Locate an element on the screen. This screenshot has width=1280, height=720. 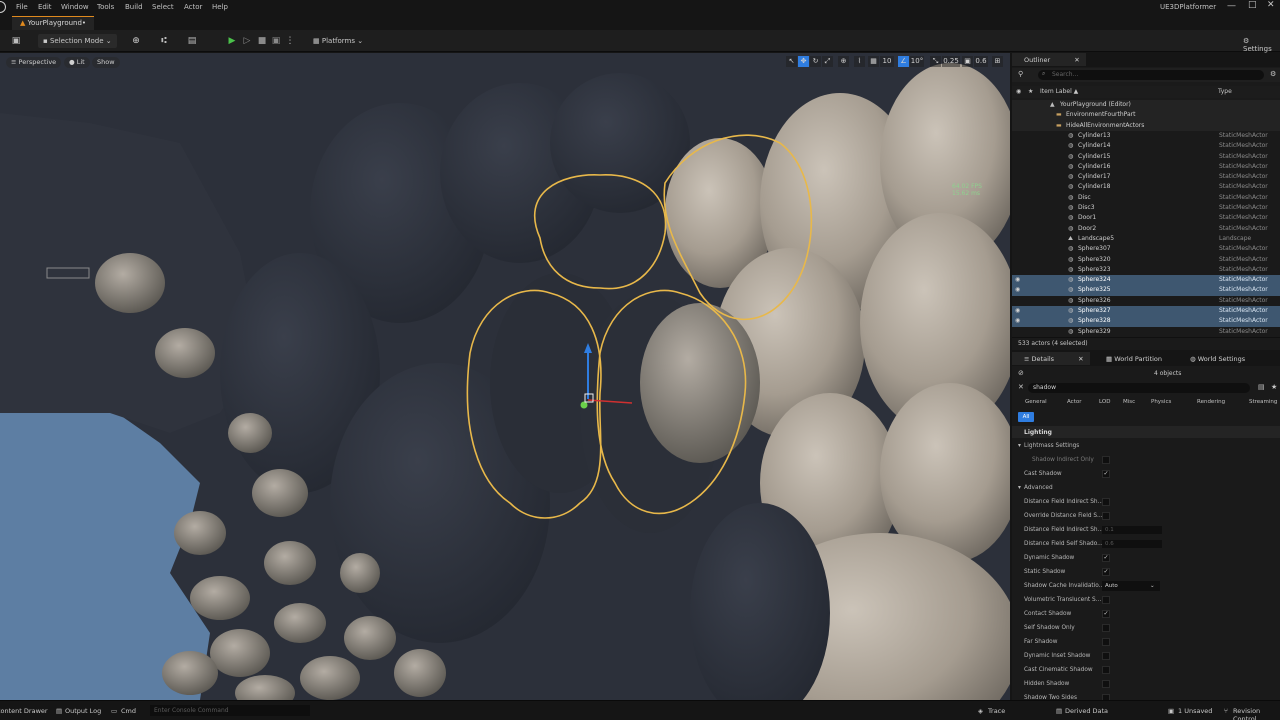
menu-file: File is located at coordinates (22, 7).